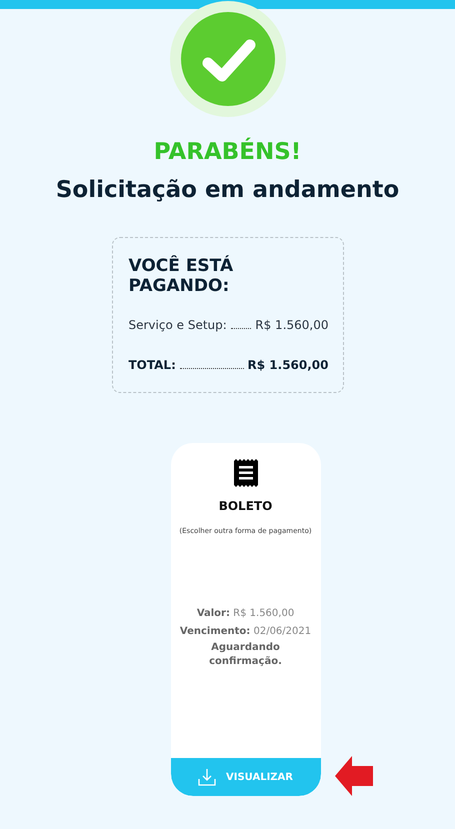 This screenshot has height=829, width=455. I want to click on summary-title: VOCÊ ESTÁ PAGANDO:, so click(181, 276).